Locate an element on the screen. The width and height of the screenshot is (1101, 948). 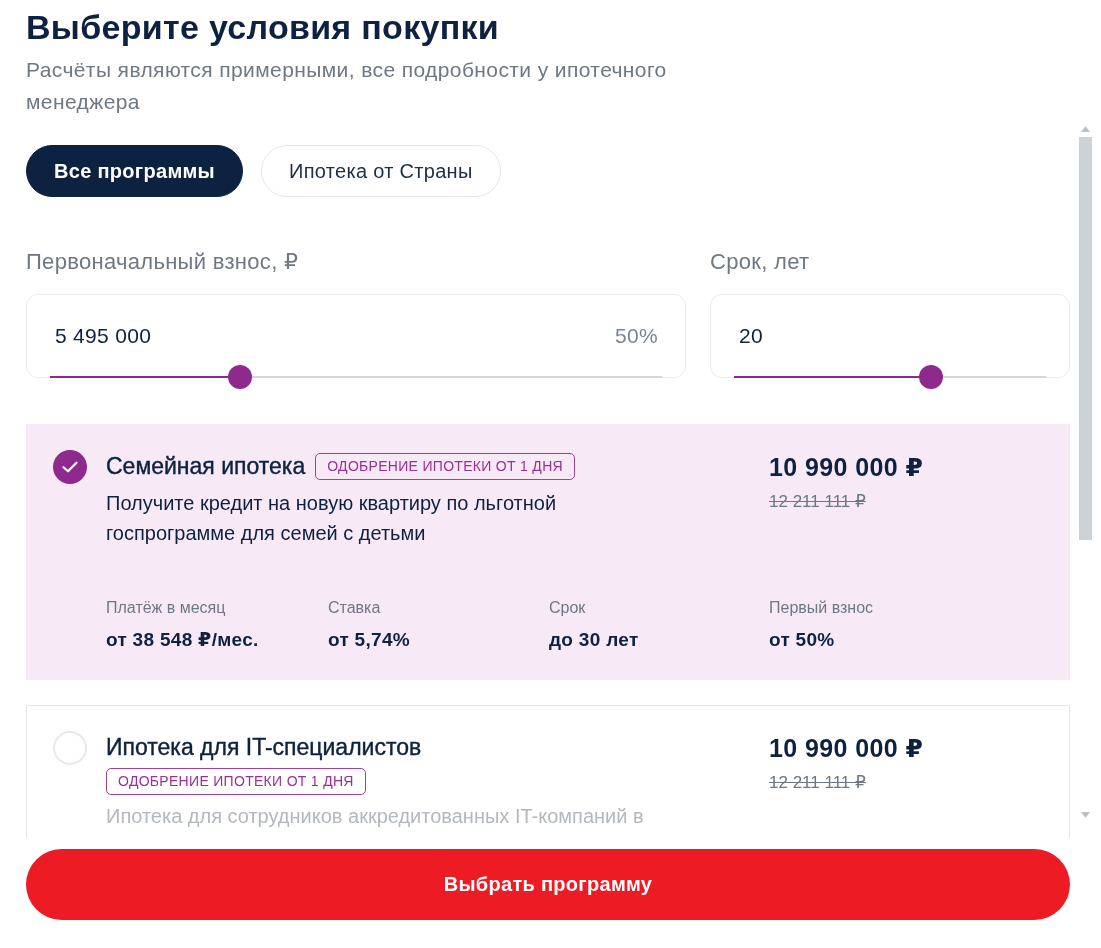
tab: Ипотека от Страны is located at coordinates (381, 171).